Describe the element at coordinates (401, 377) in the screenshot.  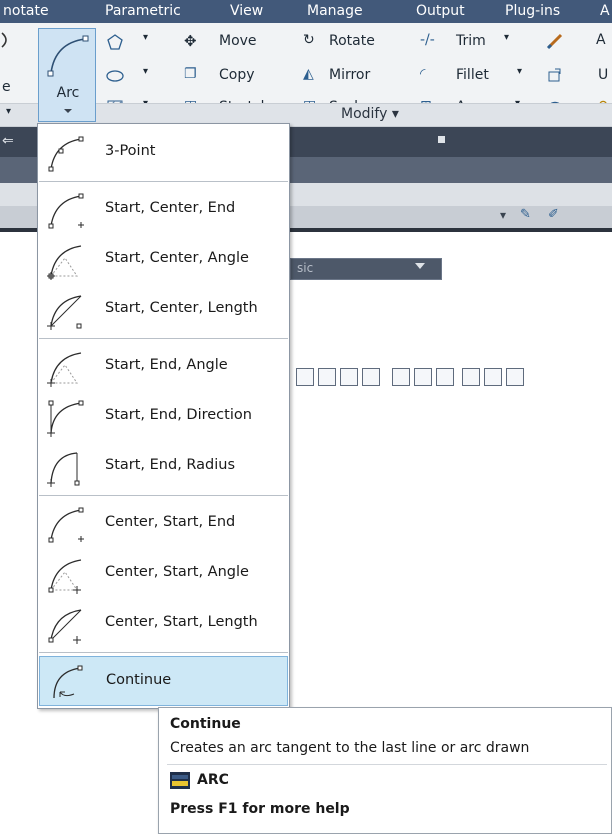
I see `properties-icon` at that location.